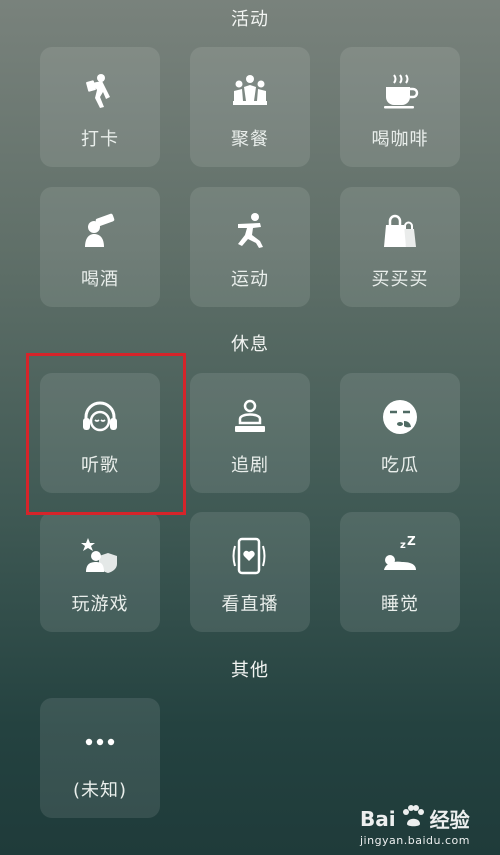 This screenshot has width=500, height=855. Describe the element at coordinates (400, 231) in the screenshot. I see `shopping-bag-icon` at that location.